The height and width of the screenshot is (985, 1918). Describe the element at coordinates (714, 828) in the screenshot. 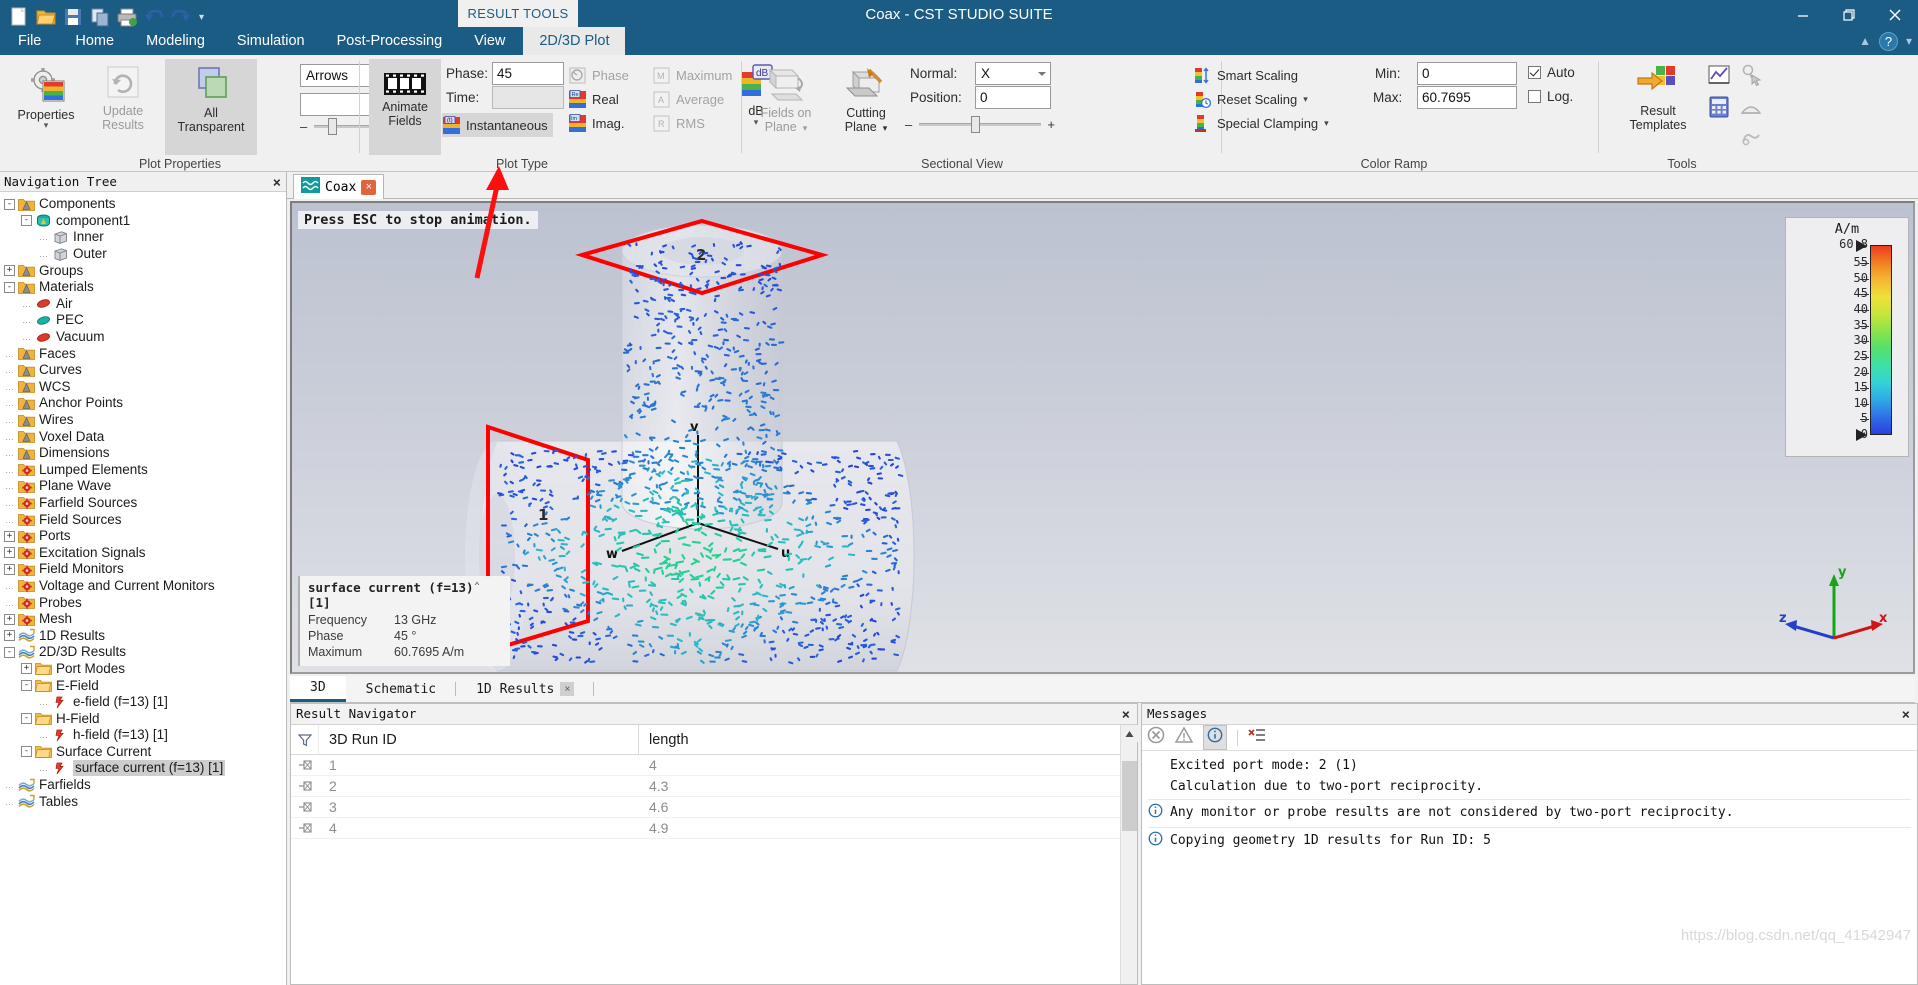

I see `table-row: 4 4.9` at that location.